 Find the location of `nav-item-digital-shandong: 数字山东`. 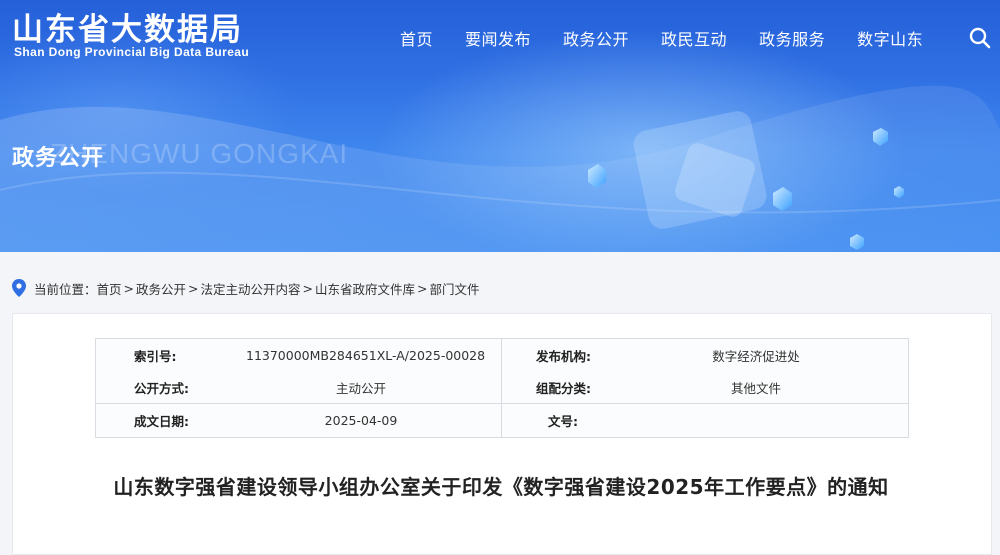

nav-item-digital-shandong: 数字山东 is located at coordinates (890, 38).